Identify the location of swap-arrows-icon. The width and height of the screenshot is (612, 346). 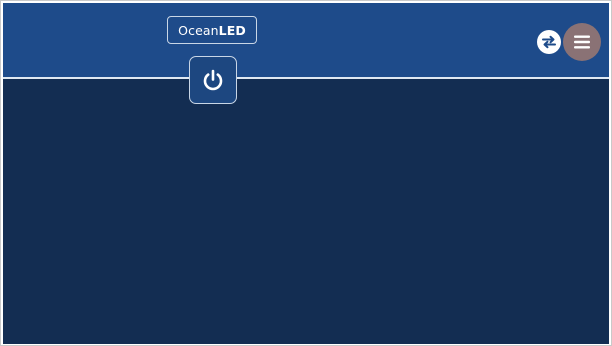
(549, 42).